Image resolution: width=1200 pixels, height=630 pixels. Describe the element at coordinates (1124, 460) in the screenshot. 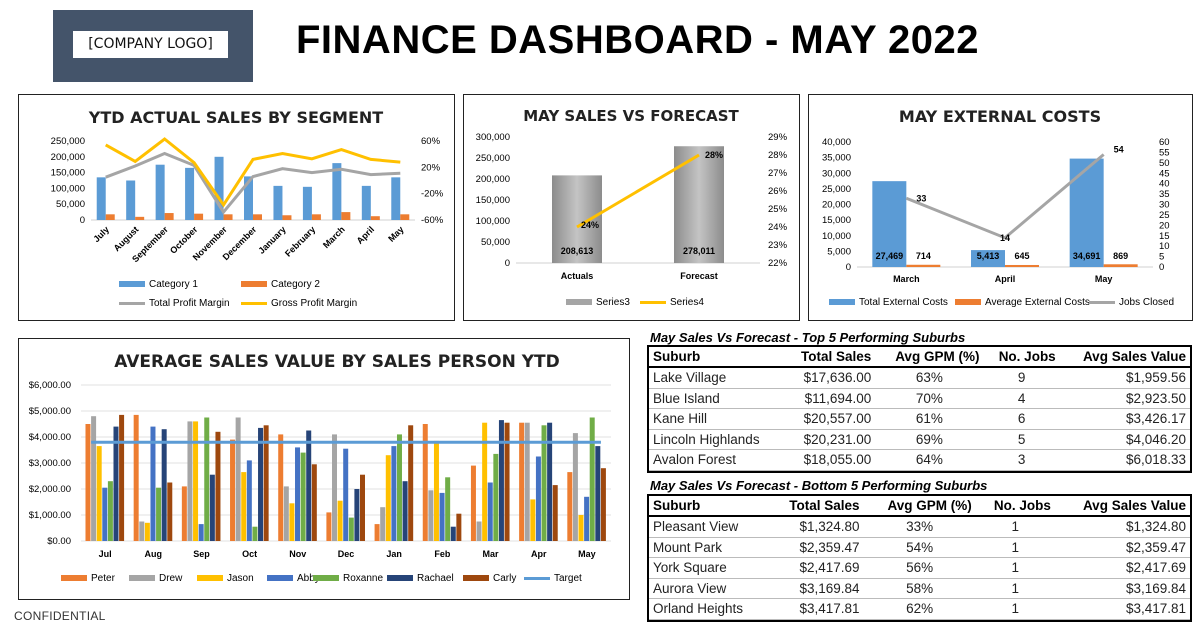

I see `top-suburbs-table-cell: $6,018.33` at that location.